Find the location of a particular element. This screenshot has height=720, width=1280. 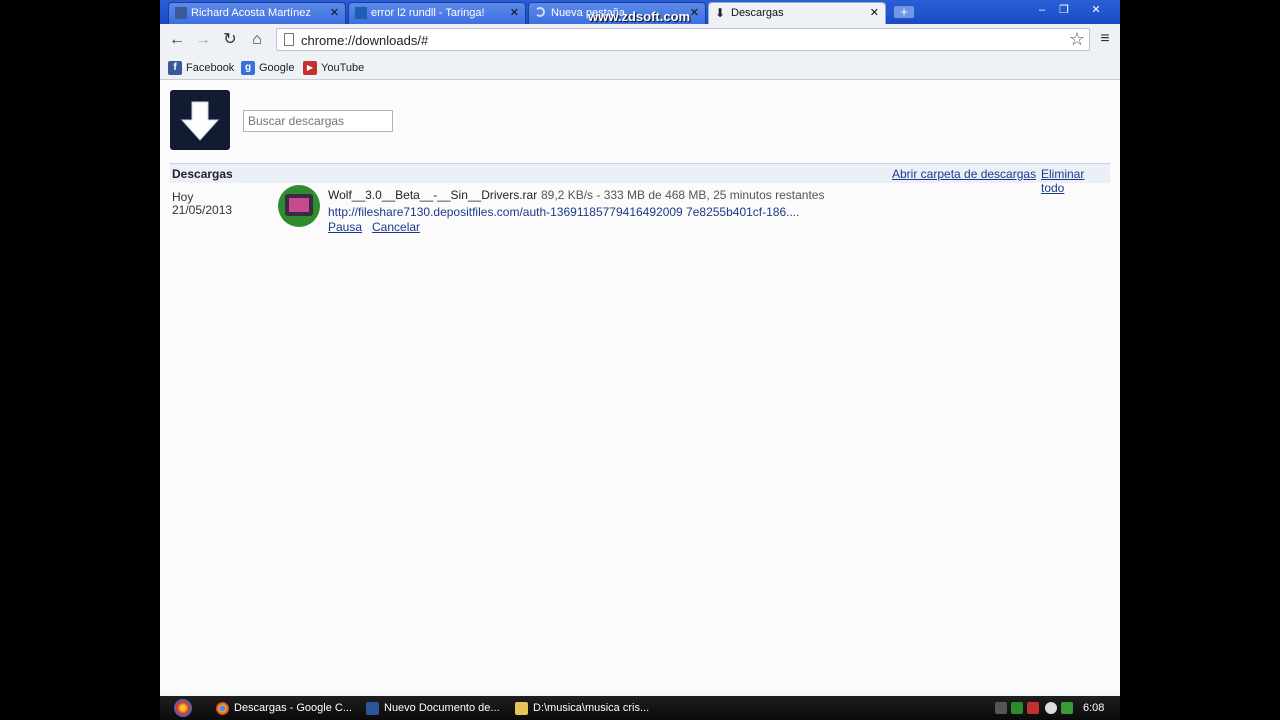

file-thumbnail-detail is located at coordinates (299, 205).